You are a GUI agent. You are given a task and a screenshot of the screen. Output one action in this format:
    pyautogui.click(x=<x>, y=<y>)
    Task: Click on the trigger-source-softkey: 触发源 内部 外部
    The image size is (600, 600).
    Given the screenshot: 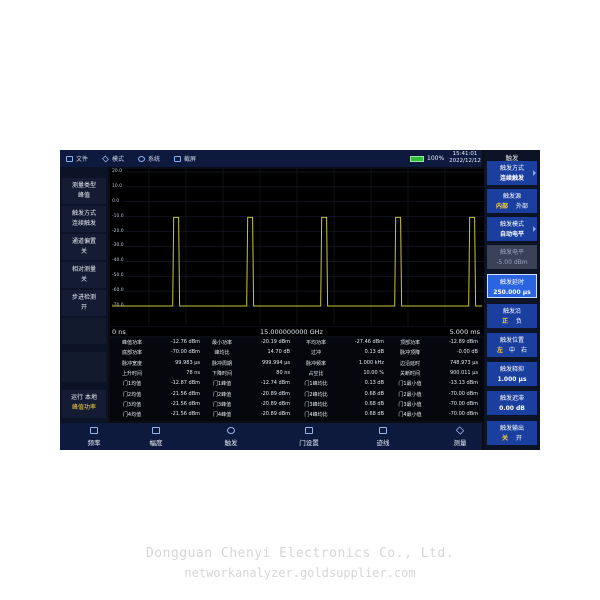 What is the action you would take?
    pyautogui.click(x=512, y=201)
    